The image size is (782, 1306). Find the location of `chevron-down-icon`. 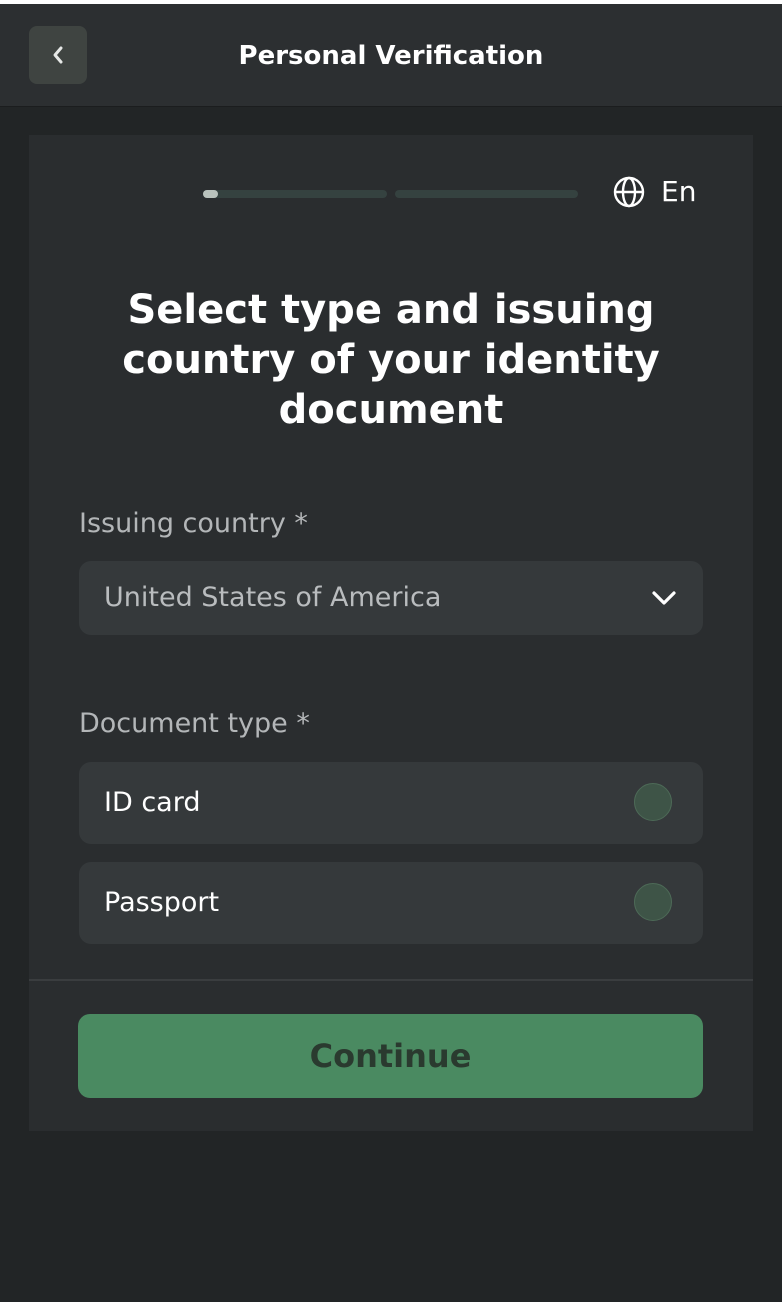

chevron-down-icon is located at coordinates (664, 598).